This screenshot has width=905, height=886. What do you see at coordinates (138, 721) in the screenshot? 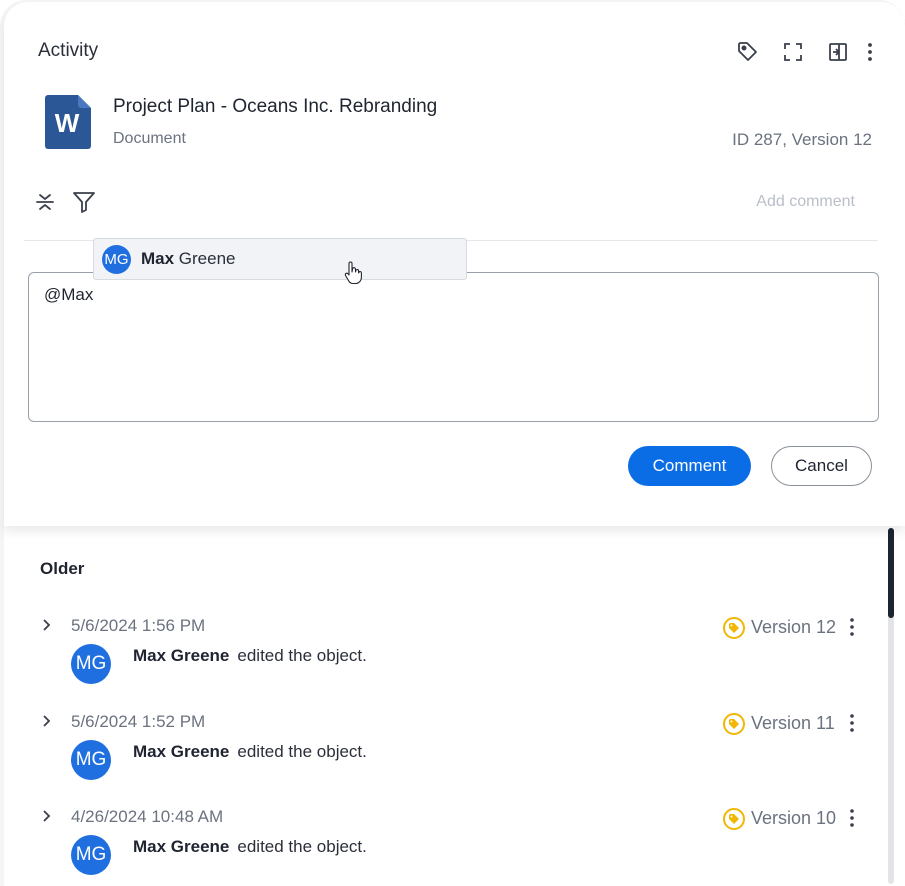
I see `entry-timestamp: 5/6/2024 1:52 PM` at bounding box center [138, 721].